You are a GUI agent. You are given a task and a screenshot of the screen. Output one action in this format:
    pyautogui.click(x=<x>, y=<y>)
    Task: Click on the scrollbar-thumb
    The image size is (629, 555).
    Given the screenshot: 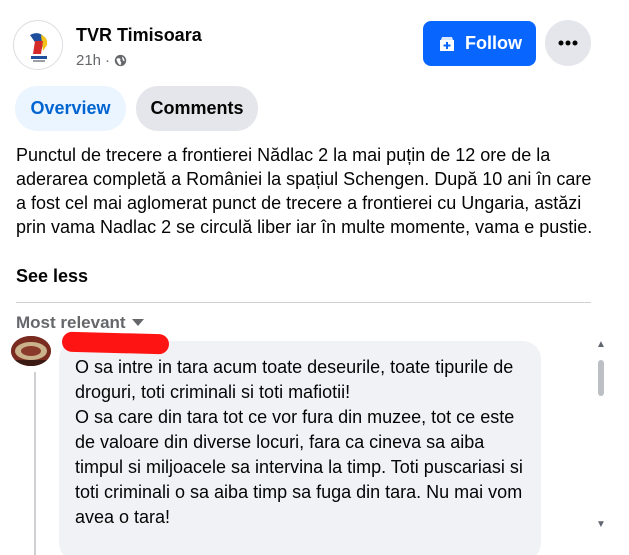 What is the action you would take?
    pyautogui.click(x=601, y=378)
    